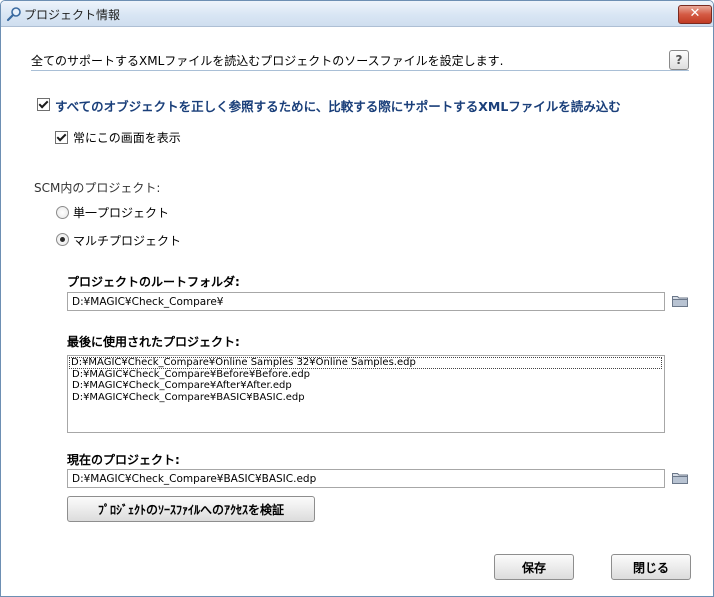 This screenshot has width=714, height=597. Describe the element at coordinates (153, 282) in the screenshot. I see `root-folder-label: プロジェクトのルートフォルダ:` at that location.